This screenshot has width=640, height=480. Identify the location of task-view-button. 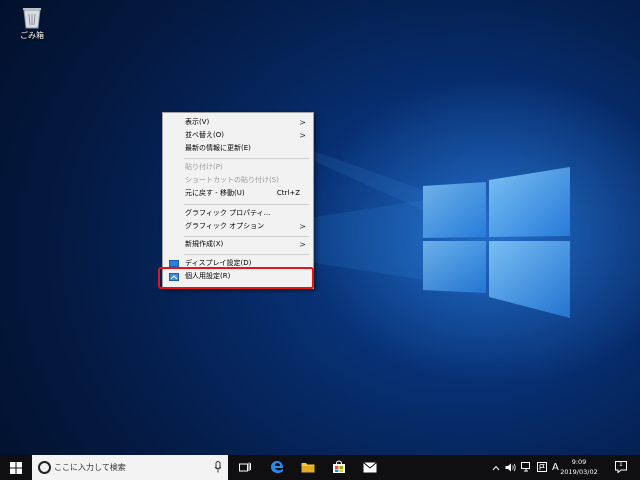
(245, 467).